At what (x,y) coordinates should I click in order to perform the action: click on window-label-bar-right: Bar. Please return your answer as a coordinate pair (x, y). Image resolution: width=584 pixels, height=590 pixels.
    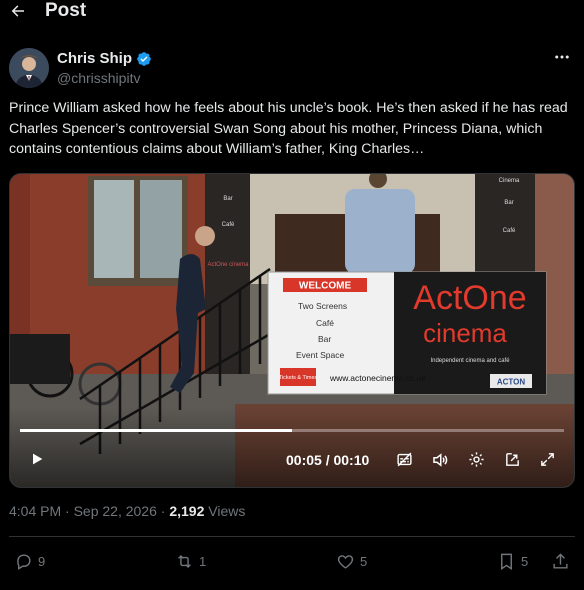
    Looking at the image, I should click on (508, 203).